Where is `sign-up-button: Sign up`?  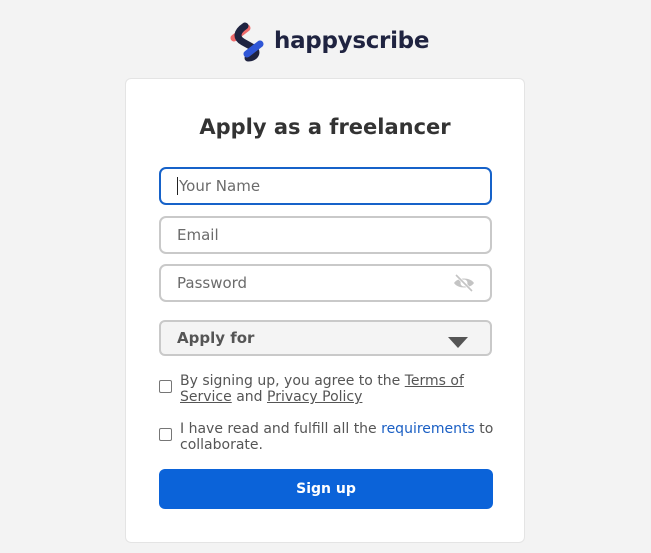
sign-up-button: Sign up is located at coordinates (326, 489).